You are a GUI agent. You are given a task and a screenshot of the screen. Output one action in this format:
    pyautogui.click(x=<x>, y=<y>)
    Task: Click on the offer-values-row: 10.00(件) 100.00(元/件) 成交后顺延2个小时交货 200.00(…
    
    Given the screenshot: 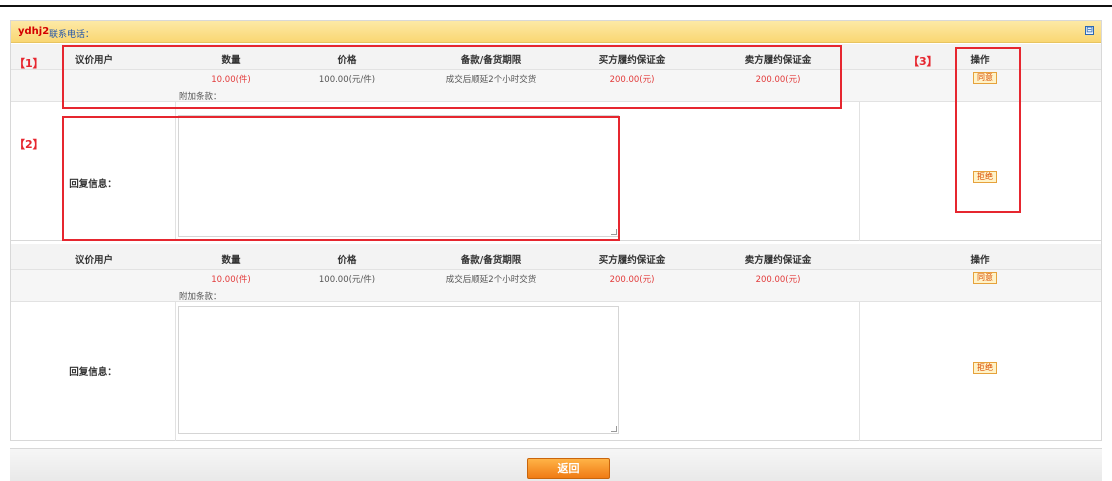 What is the action you would take?
    pyautogui.click(x=556, y=278)
    